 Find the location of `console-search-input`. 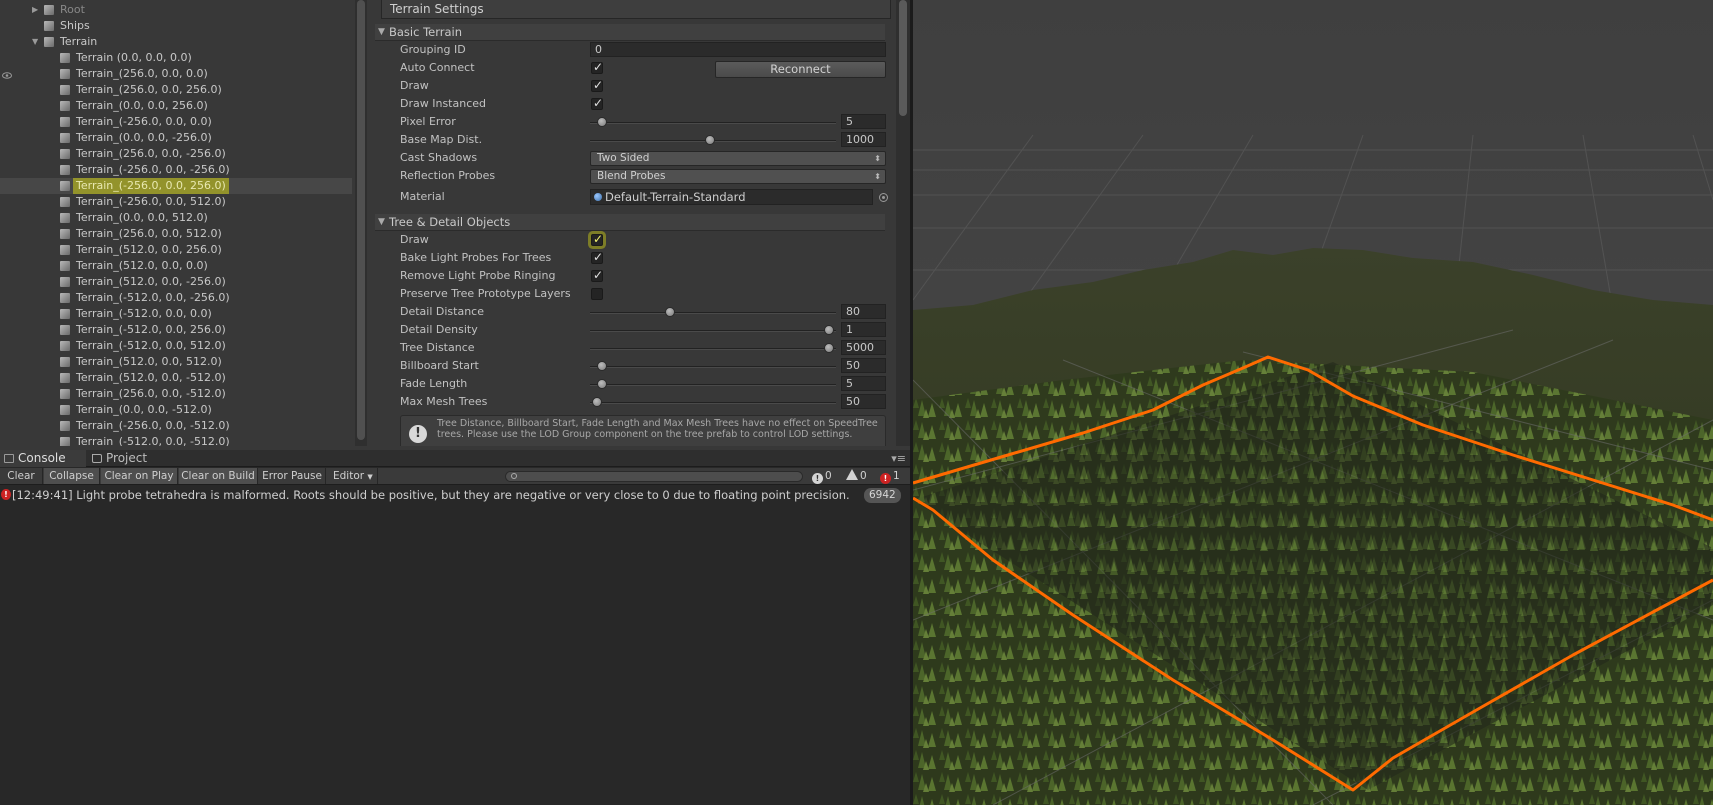

console-search-input is located at coordinates (654, 476).